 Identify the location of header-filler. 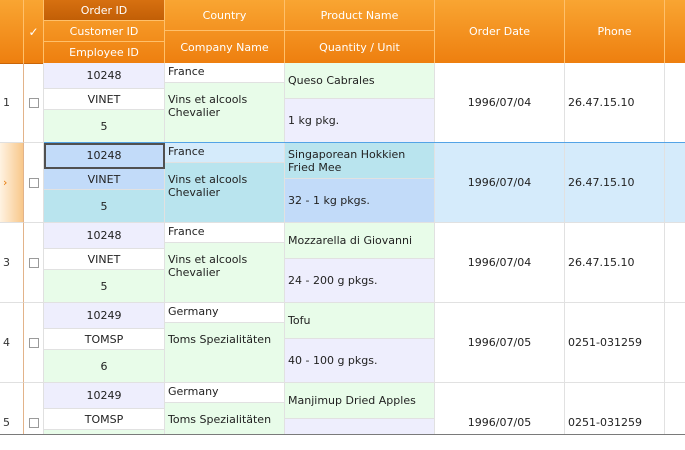
(675, 31).